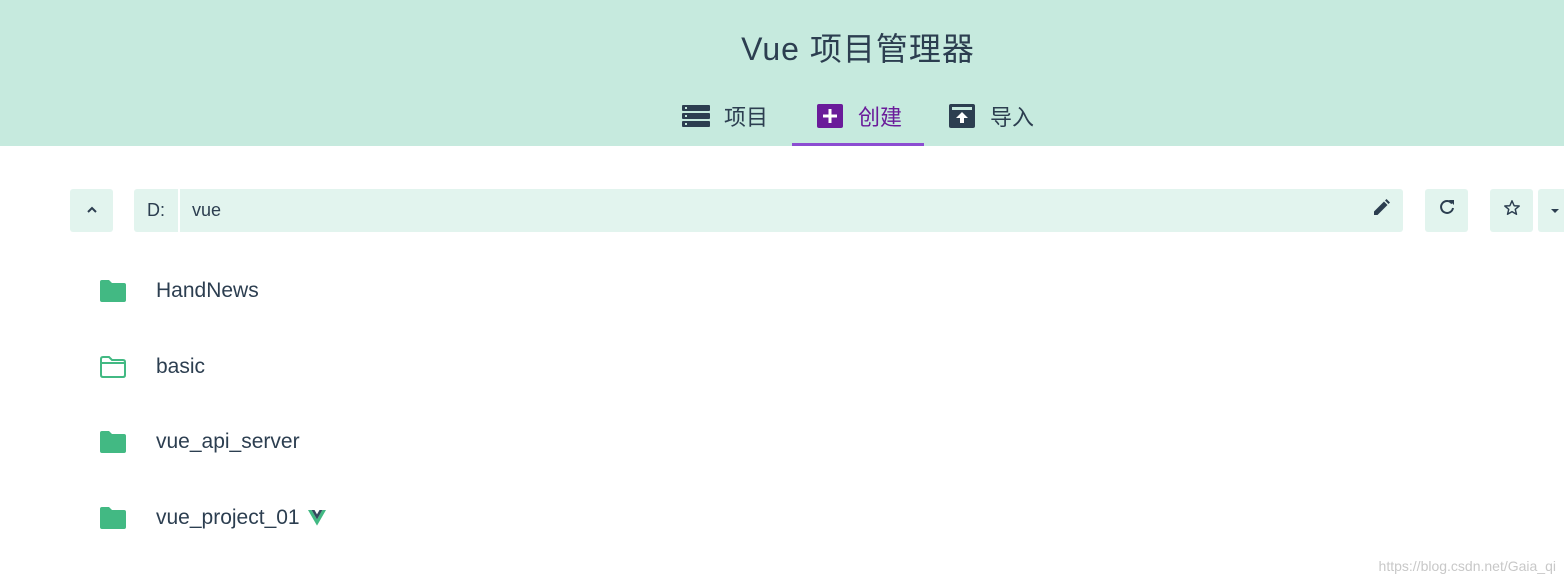 This screenshot has width=1564, height=582. Describe the element at coordinates (858, 144) in the screenshot. I see `active-tab-indicator` at that location.